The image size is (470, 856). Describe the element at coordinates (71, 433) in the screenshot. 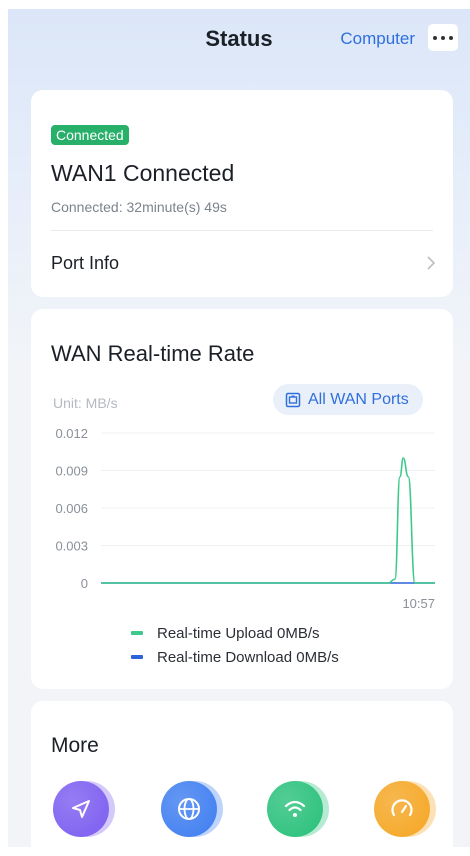

I see `y-tick-label: 0.012` at that location.